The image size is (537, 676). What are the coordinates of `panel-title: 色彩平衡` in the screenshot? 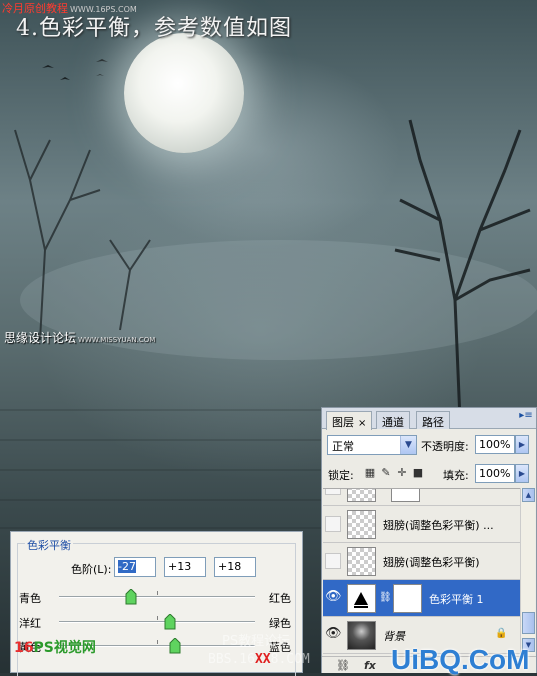 It's located at (49, 545).